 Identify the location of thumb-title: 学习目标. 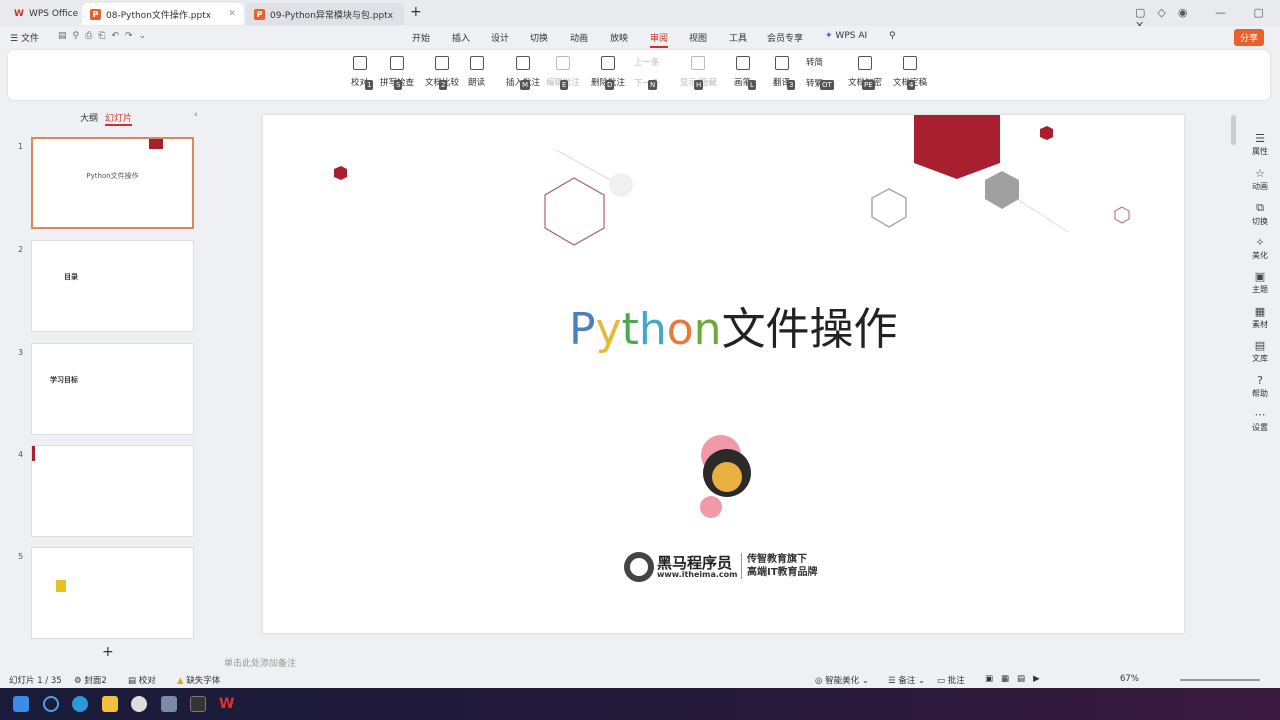
(64, 380).